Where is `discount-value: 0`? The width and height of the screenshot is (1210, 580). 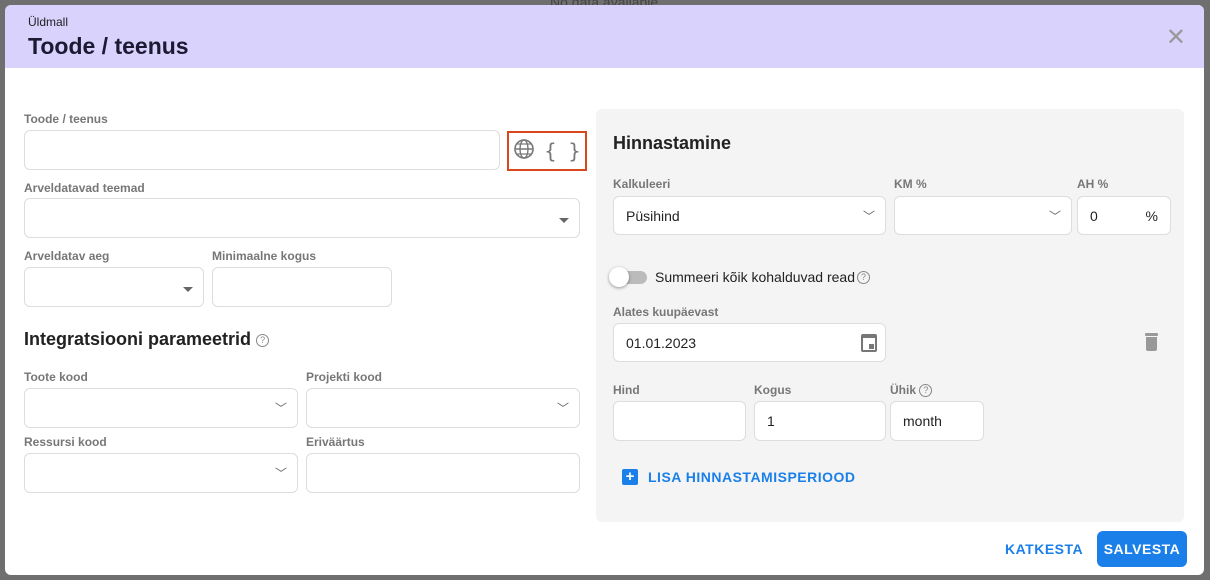
discount-value: 0 is located at coordinates (1094, 215).